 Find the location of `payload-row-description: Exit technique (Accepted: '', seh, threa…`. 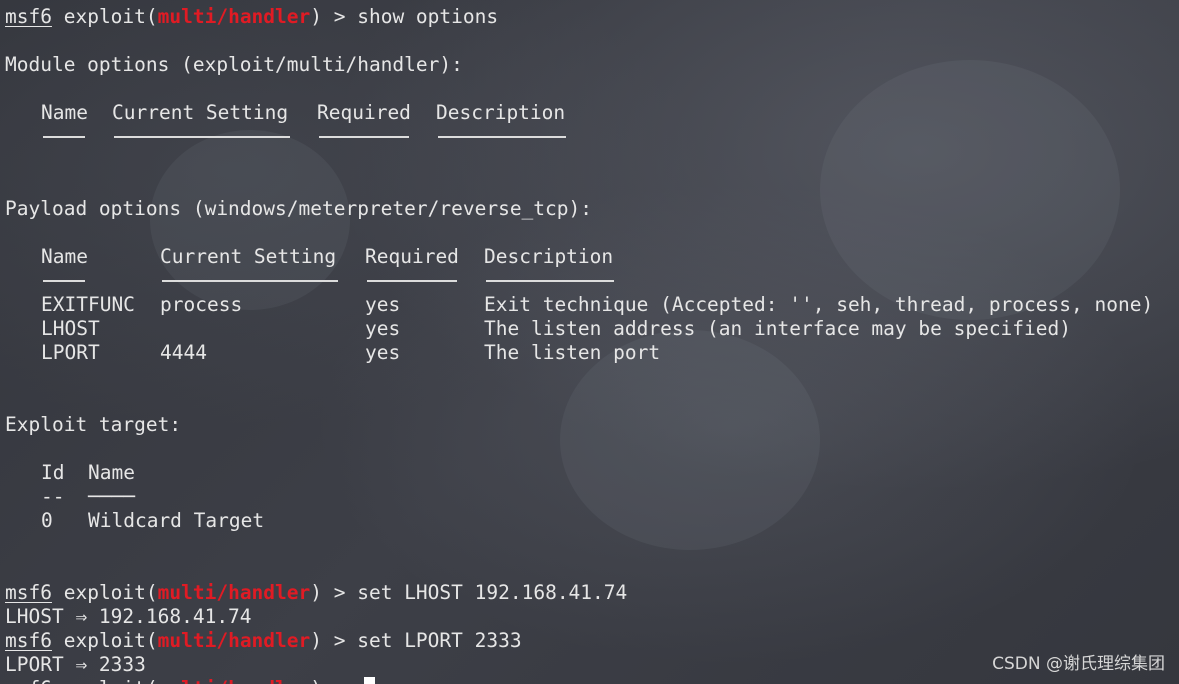

payload-row-description: Exit technique (Accepted: '', seh, threa… is located at coordinates (819, 304).